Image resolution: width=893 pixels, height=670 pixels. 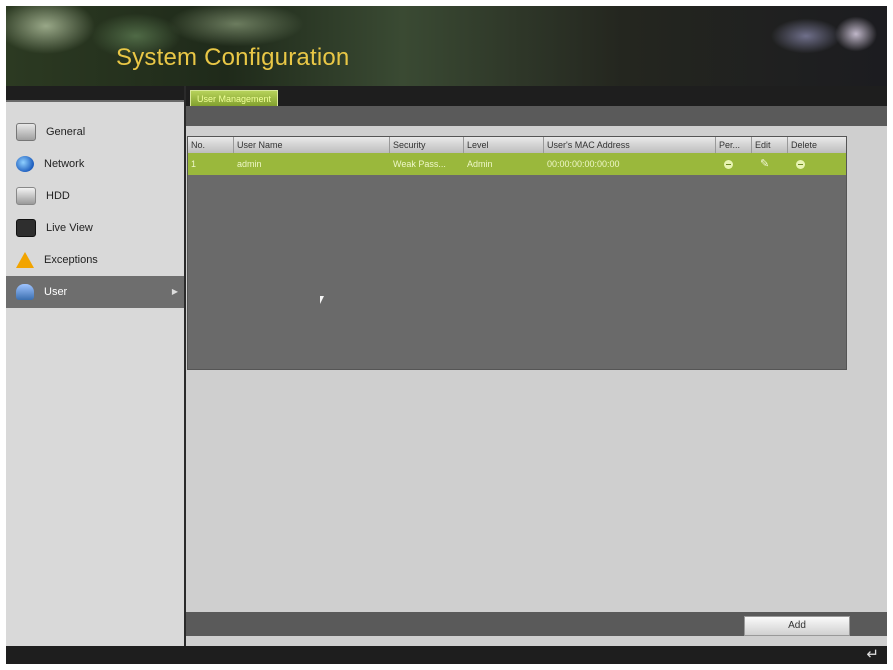 What do you see at coordinates (734, 164) in the screenshot?
I see `cell-permission` at bounding box center [734, 164].